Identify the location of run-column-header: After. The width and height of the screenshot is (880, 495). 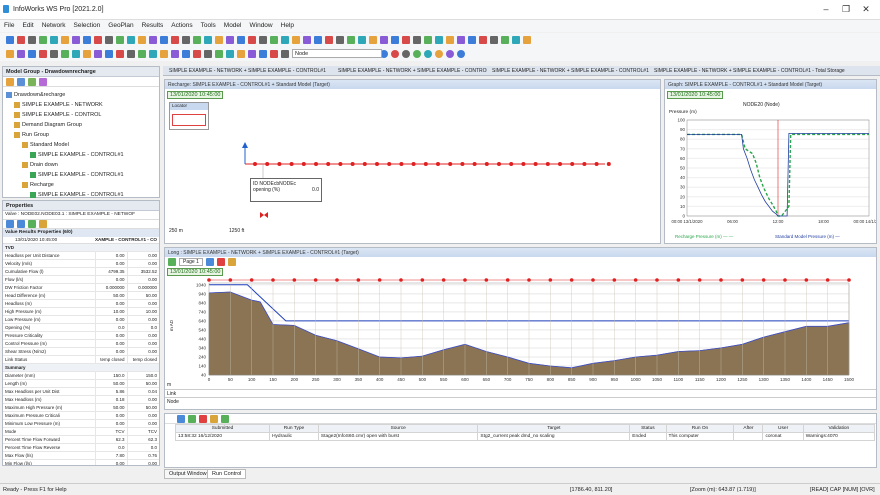
(748, 428).